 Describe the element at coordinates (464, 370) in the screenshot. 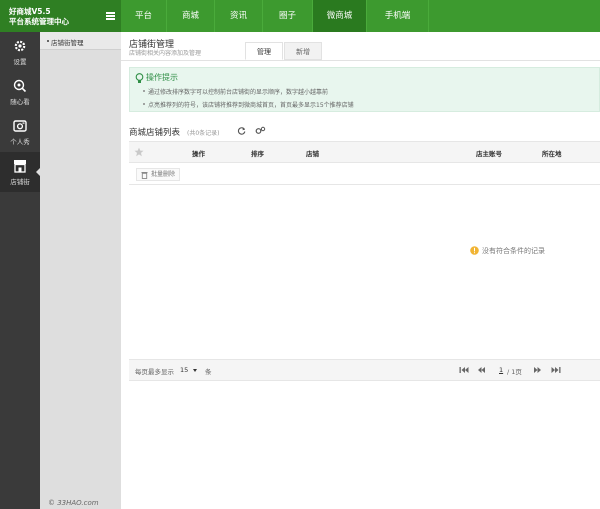

I see `first-page-icon` at that location.